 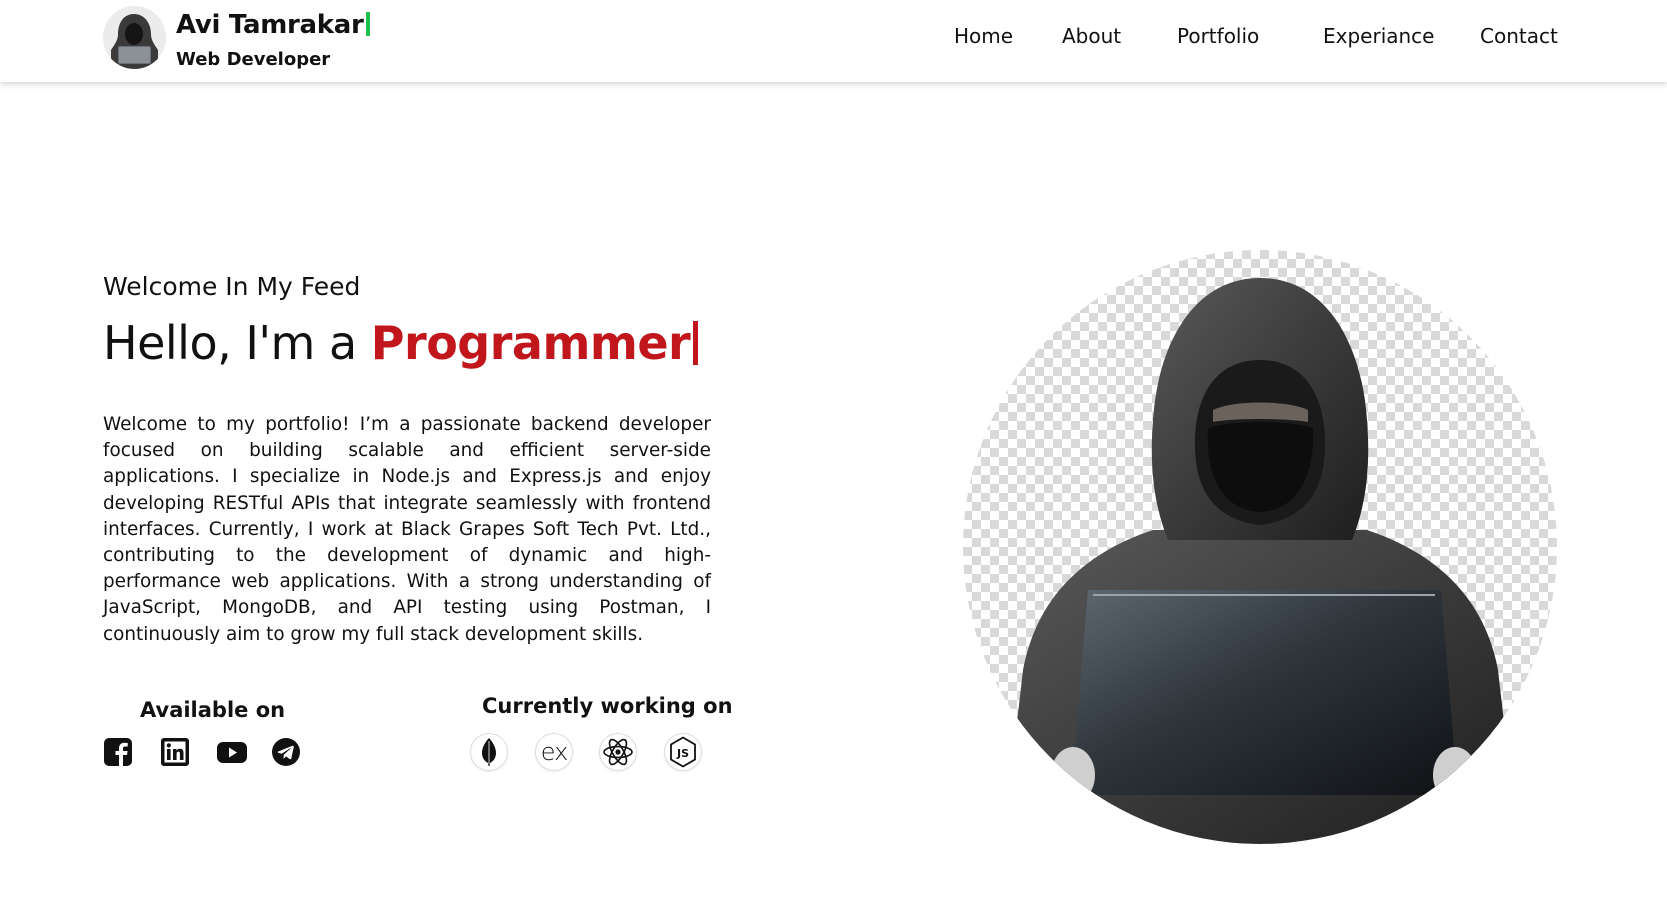 I want to click on brand-name-text: Avi Tamrakar, so click(x=270, y=25).